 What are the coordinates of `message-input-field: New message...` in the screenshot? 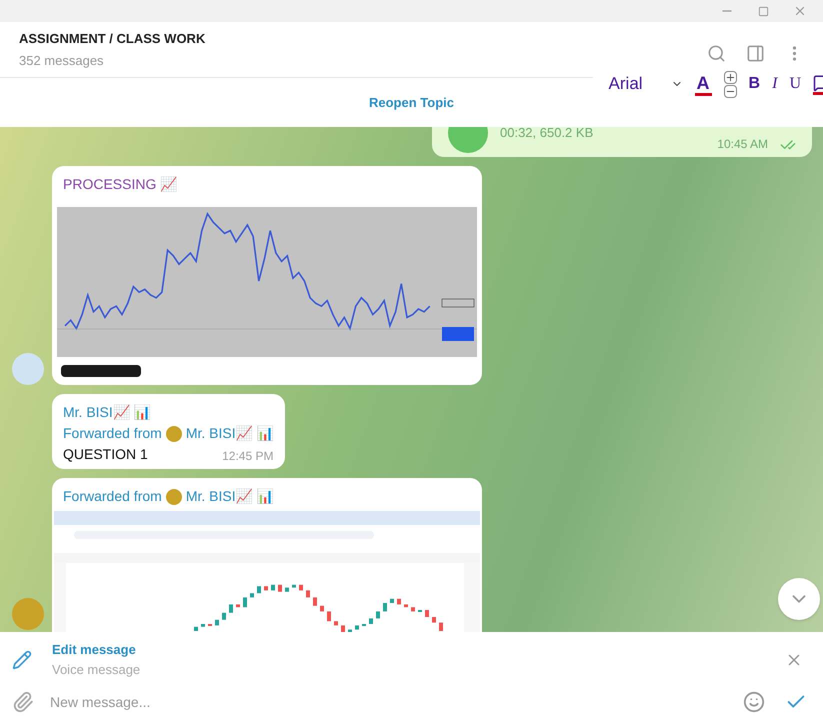 It's located at (396, 702).